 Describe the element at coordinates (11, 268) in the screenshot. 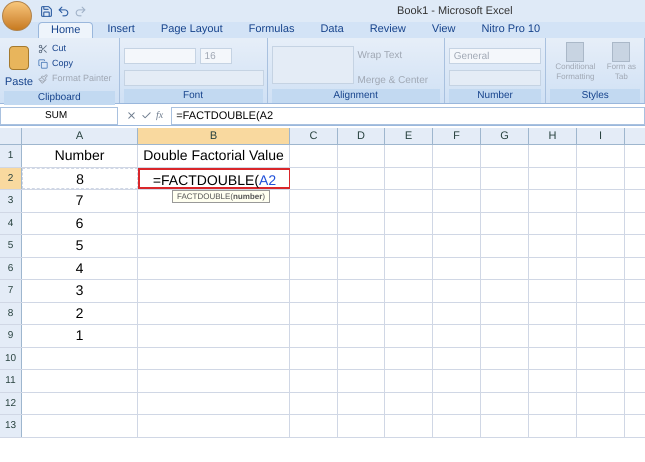

I see `row-header: 6` at that location.